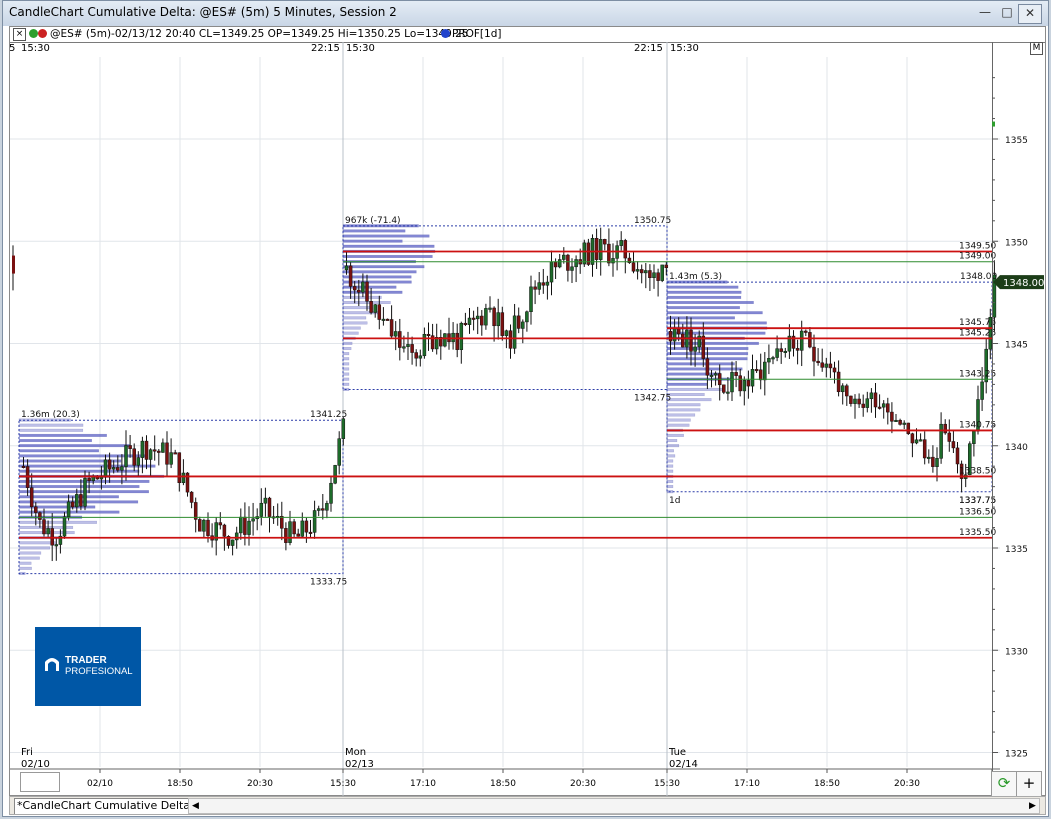 The width and height of the screenshot is (1051, 819). I want to click on profile-volume-label: 967k (-71.4), so click(373, 221).